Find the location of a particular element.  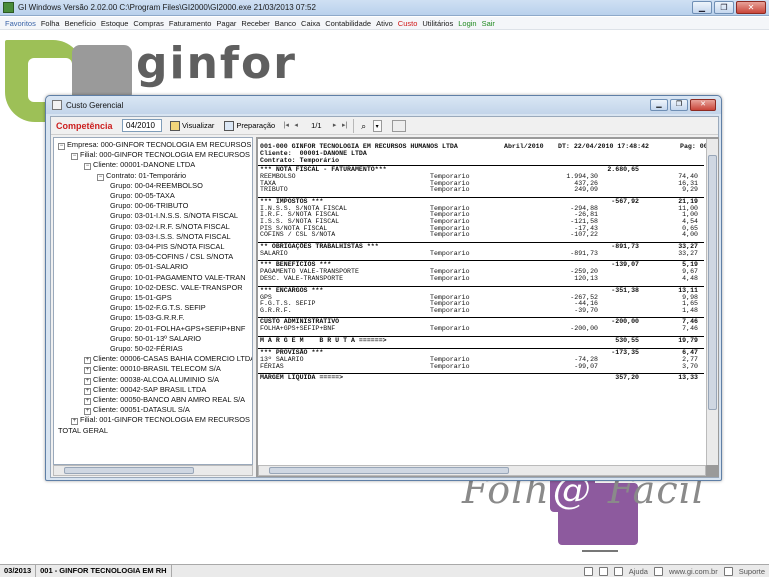

tree-node: − Contrato: 01-Temporário is located at coordinates (141, 176).